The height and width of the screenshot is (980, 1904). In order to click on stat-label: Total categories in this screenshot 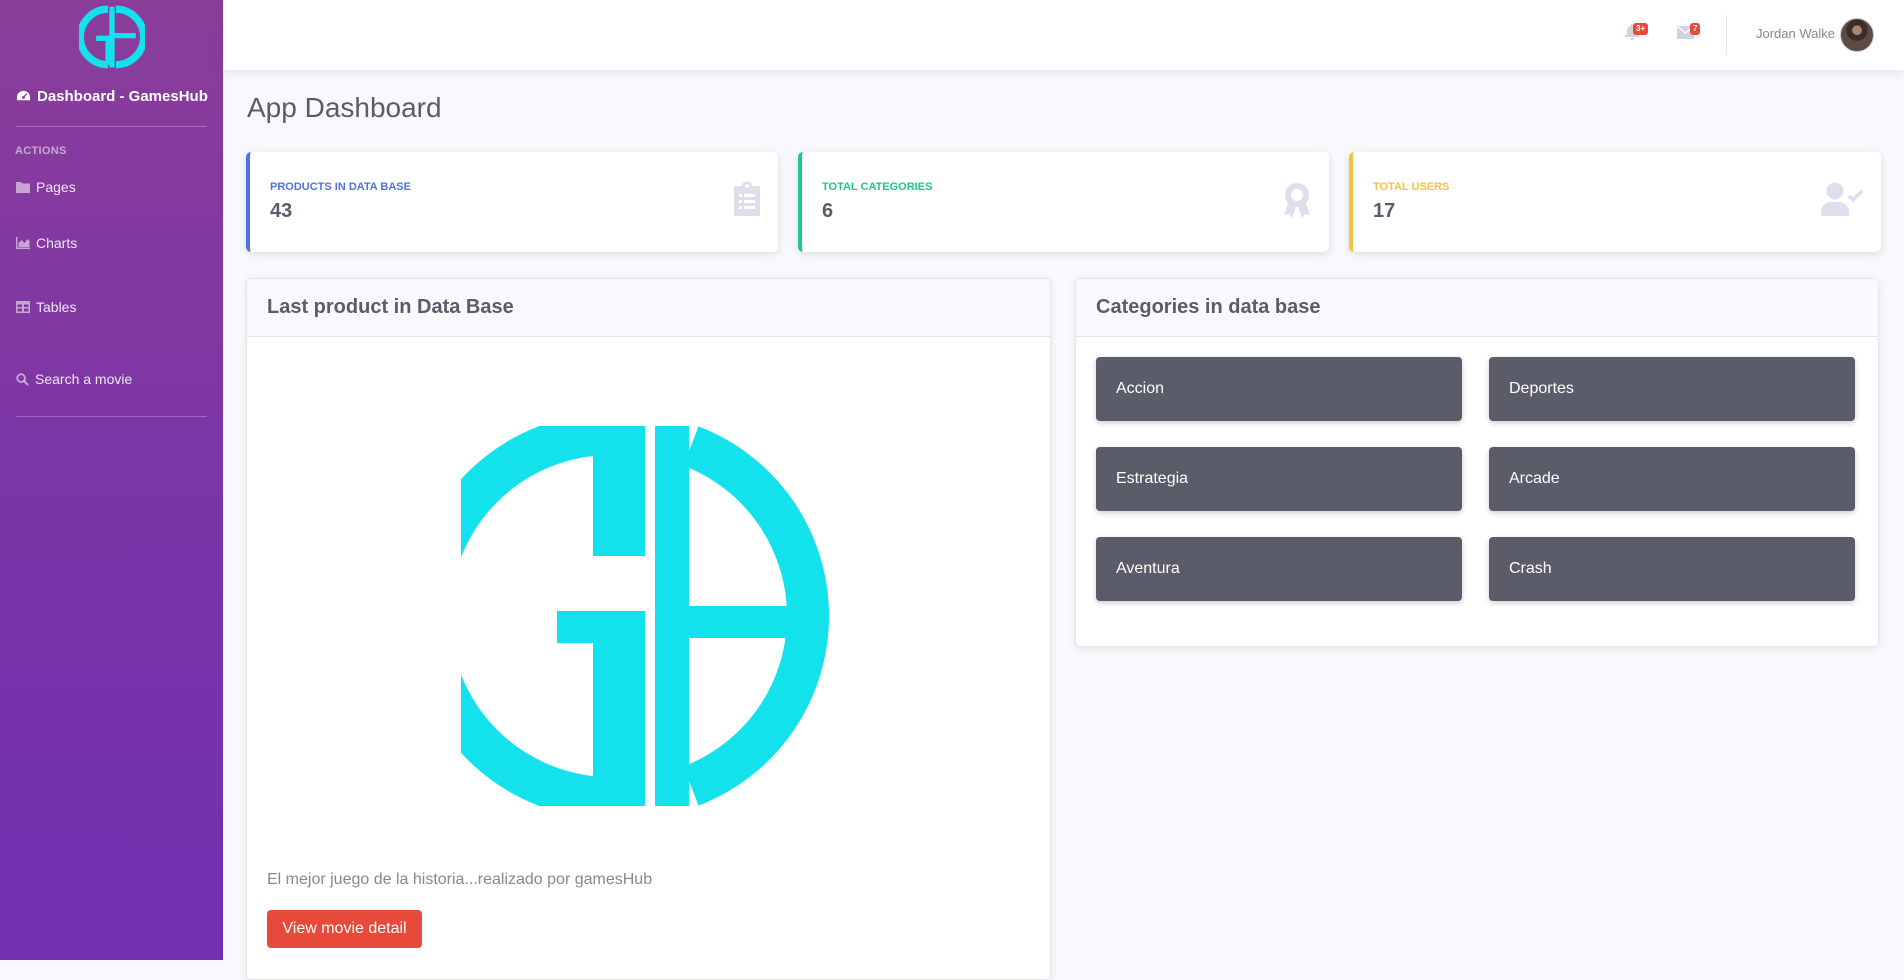, I will do `click(877, 187)`.